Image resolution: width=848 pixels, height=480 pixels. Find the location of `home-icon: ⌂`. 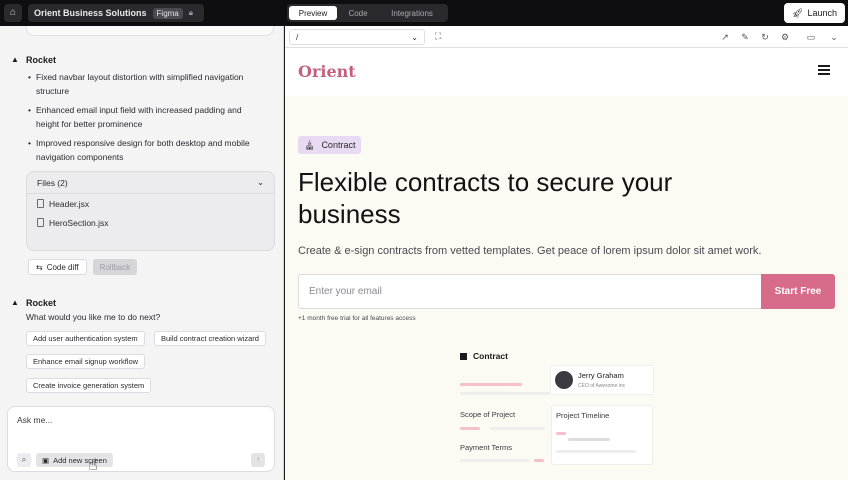

home-icon: ⌂ is located at coordinates (13, 13).